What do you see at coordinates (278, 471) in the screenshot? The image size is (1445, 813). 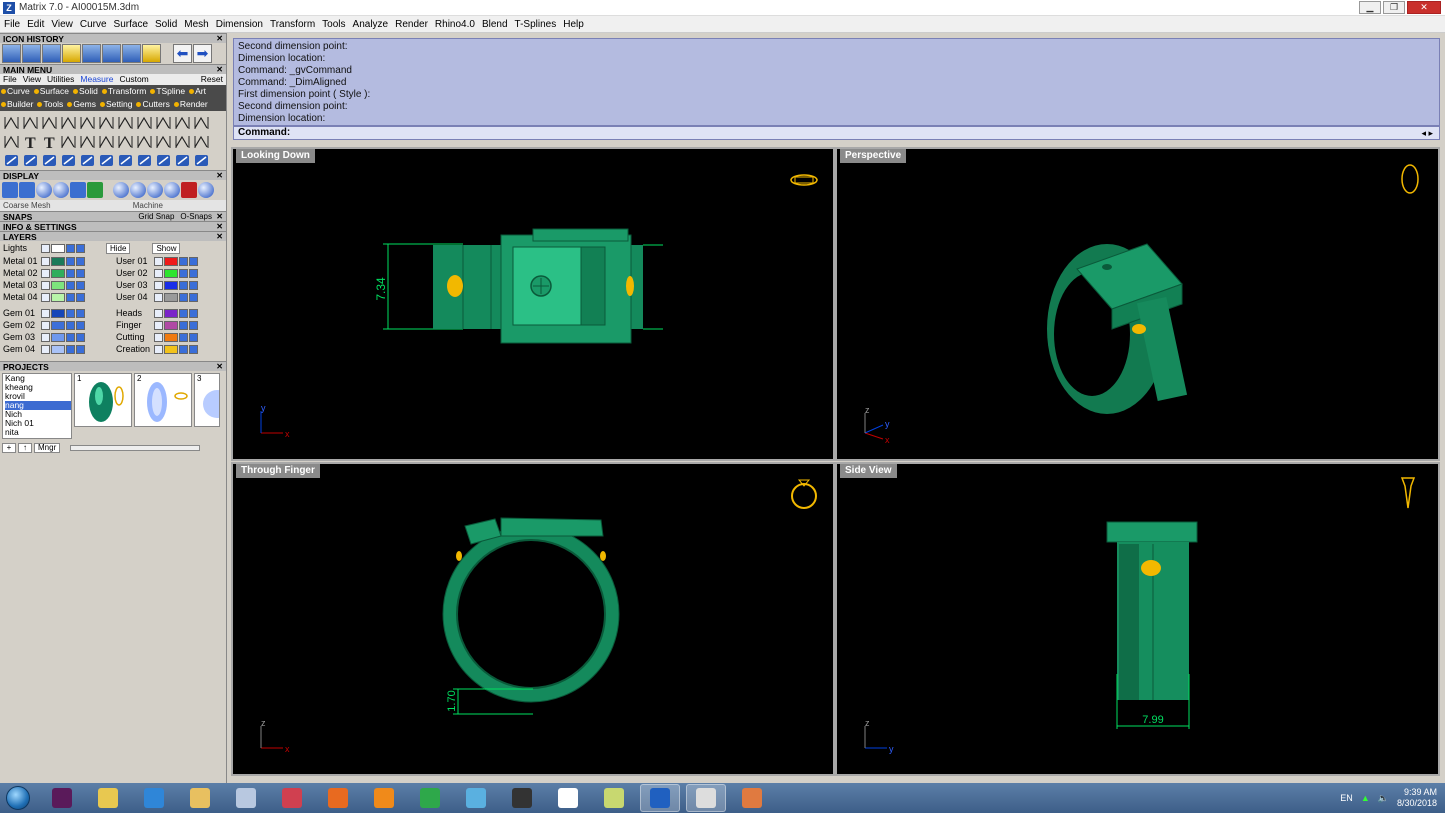 I see `viewport-label: Through Finger` at bounding box center [278, 471].